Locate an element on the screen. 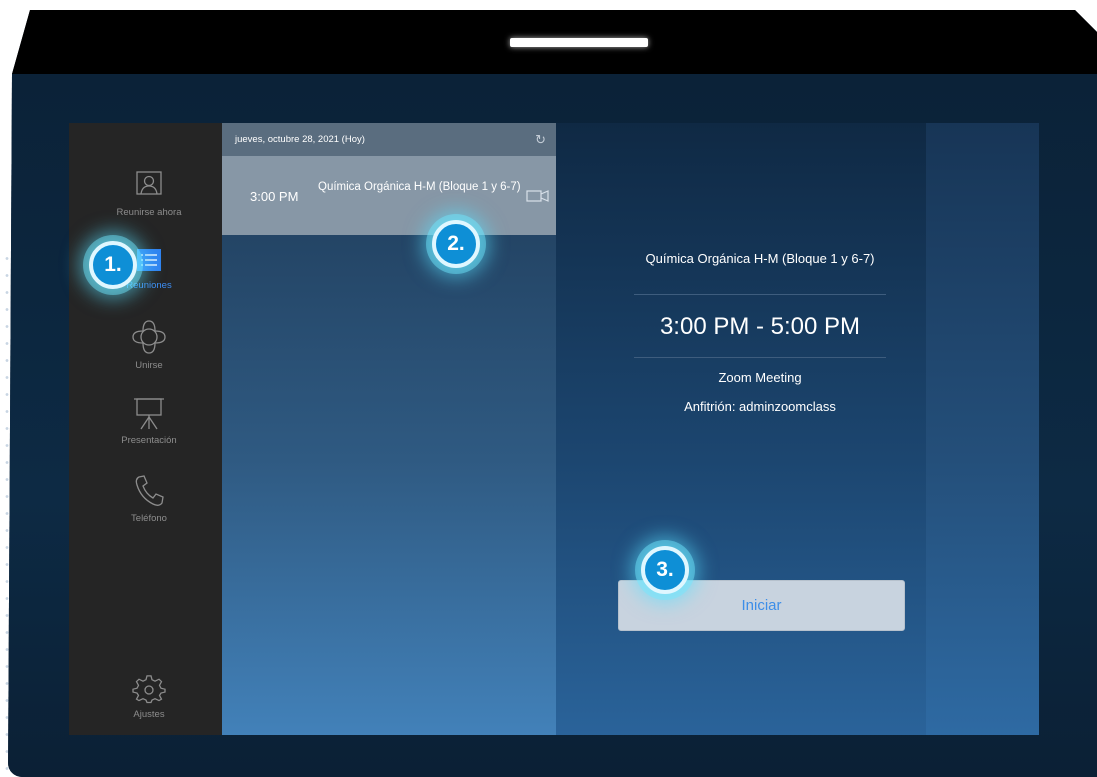  sidebar-item-presentacion: Presentación is located at coordinates (149, 421).